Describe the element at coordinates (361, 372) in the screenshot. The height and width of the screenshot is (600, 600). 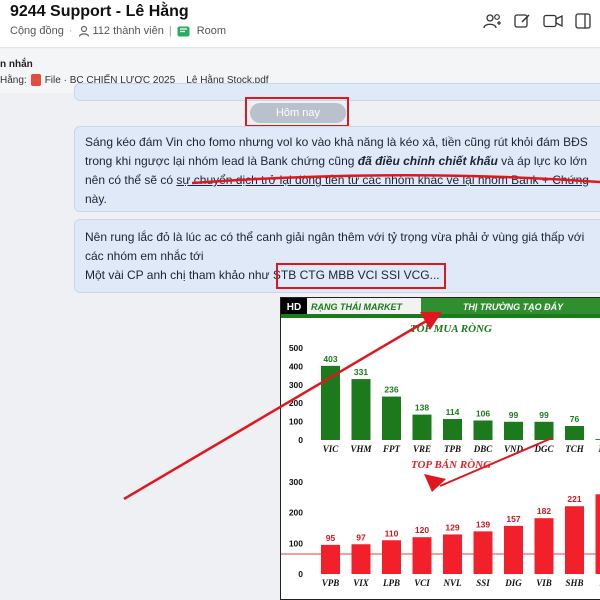
I see `data-label: 331` at that location.